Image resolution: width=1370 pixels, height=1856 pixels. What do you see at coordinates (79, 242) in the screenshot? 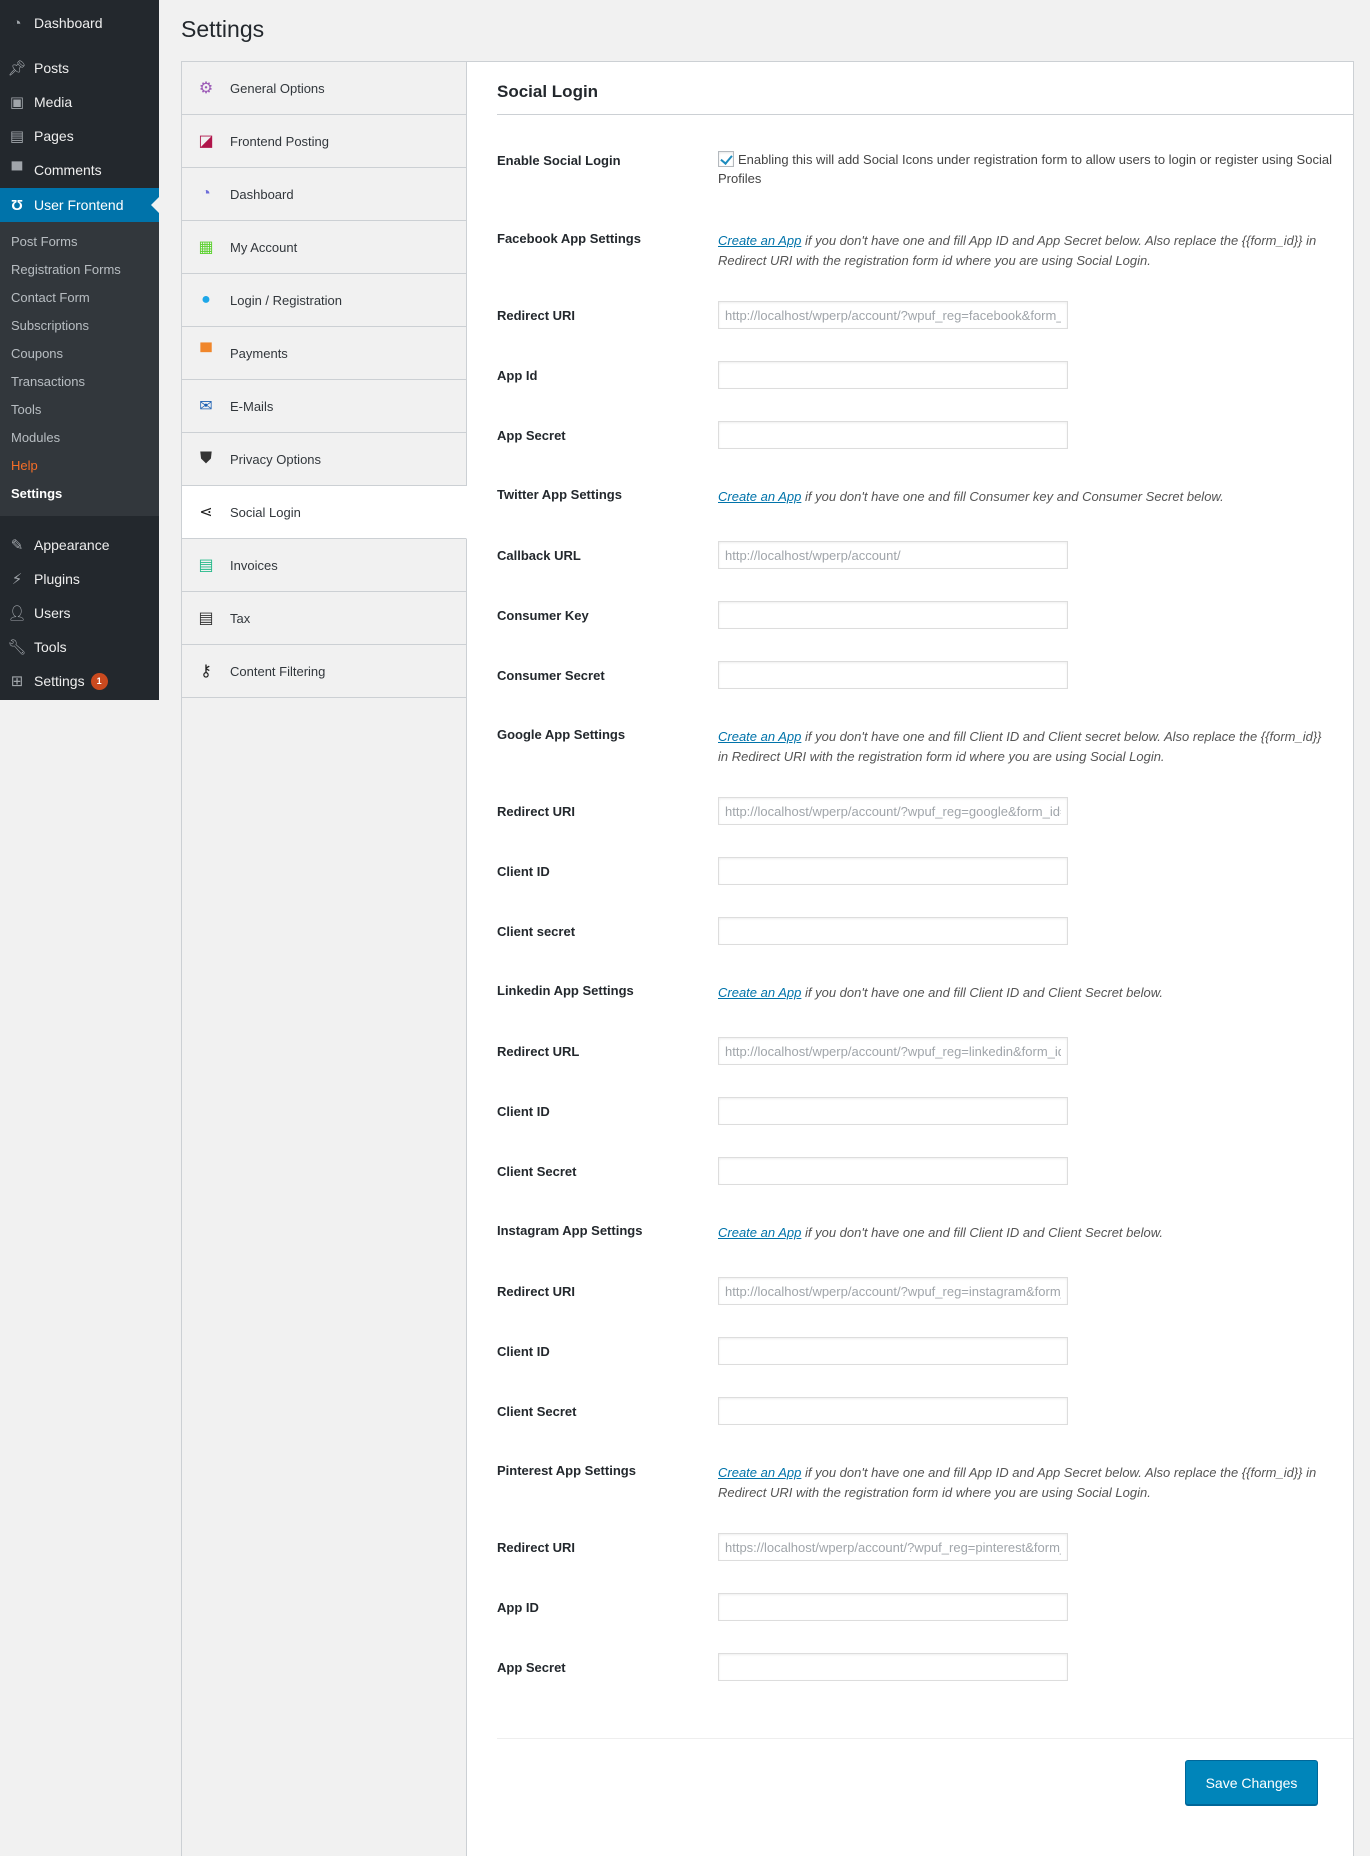
I see `submenu-post-forms: Post Forms` at bounding box center [79, 242].